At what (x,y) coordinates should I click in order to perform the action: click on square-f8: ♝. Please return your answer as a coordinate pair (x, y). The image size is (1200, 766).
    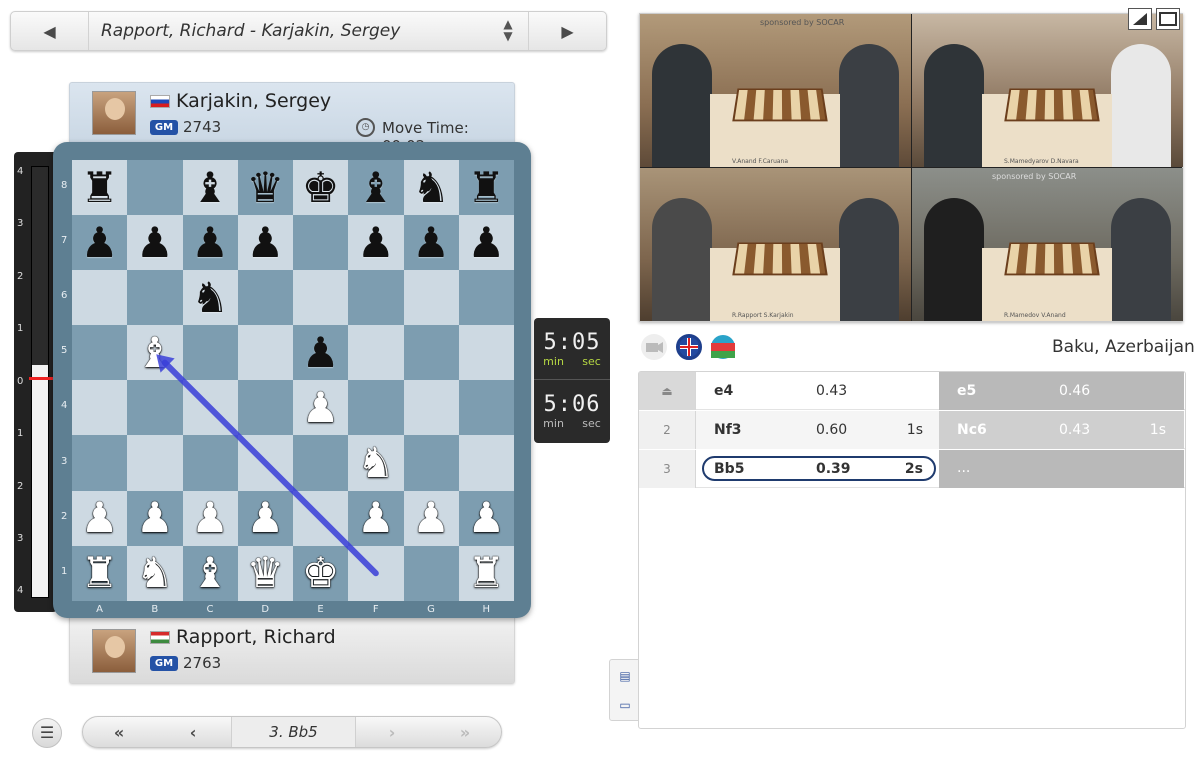
    Looking at the image, I should click on (376, 188).